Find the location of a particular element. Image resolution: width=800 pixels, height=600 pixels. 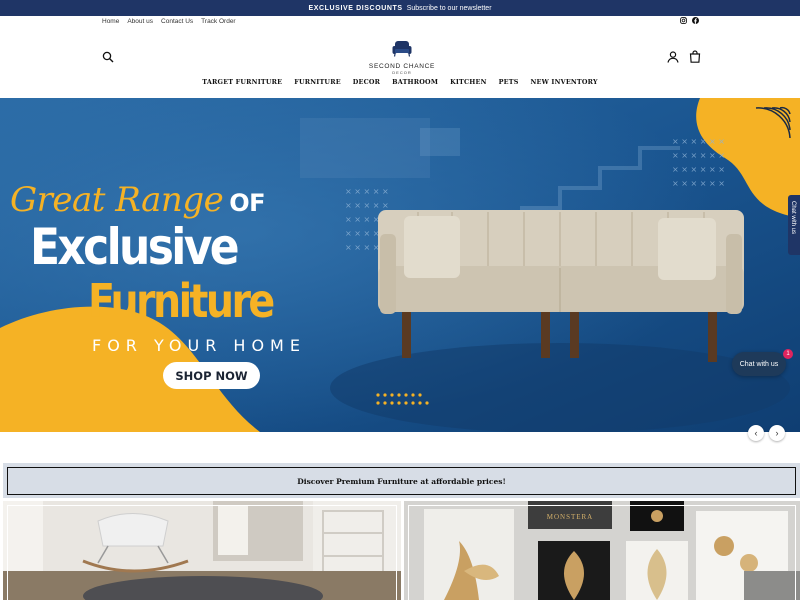

hero-line-2: Exclusive is located at coordinates (135, 247).